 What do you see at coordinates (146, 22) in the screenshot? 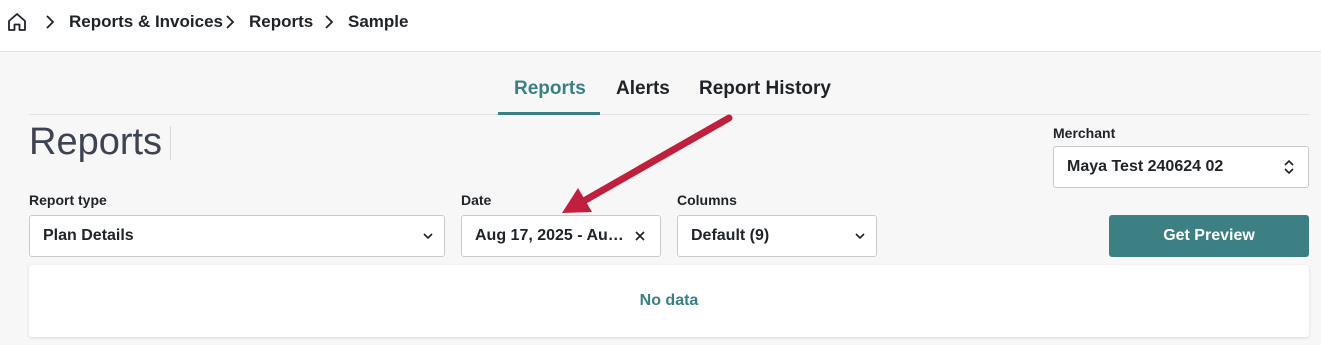
I see `breadcrumb-reports-invoices: Reports & Invoices` at bounding box center [146, 22].